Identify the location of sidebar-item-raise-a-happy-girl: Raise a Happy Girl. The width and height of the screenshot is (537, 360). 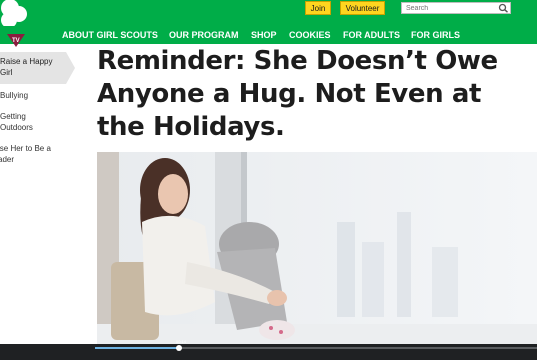
(37, 68).